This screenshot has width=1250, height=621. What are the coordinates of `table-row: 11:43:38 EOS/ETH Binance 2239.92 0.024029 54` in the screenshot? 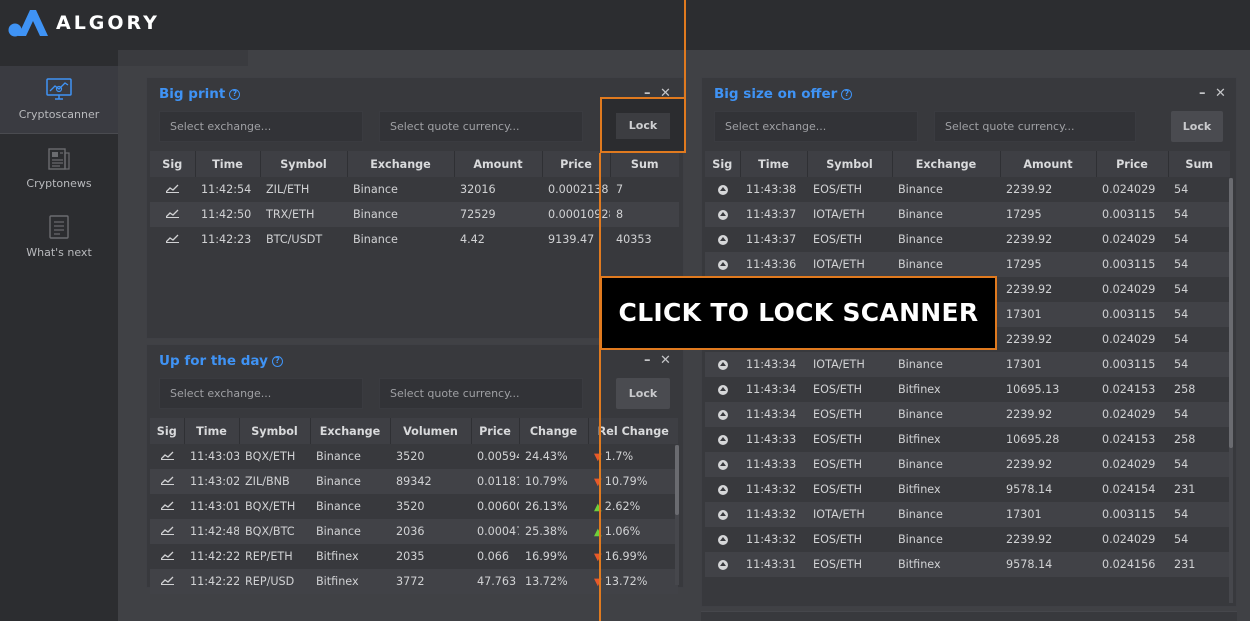 It's located at (967, 189).